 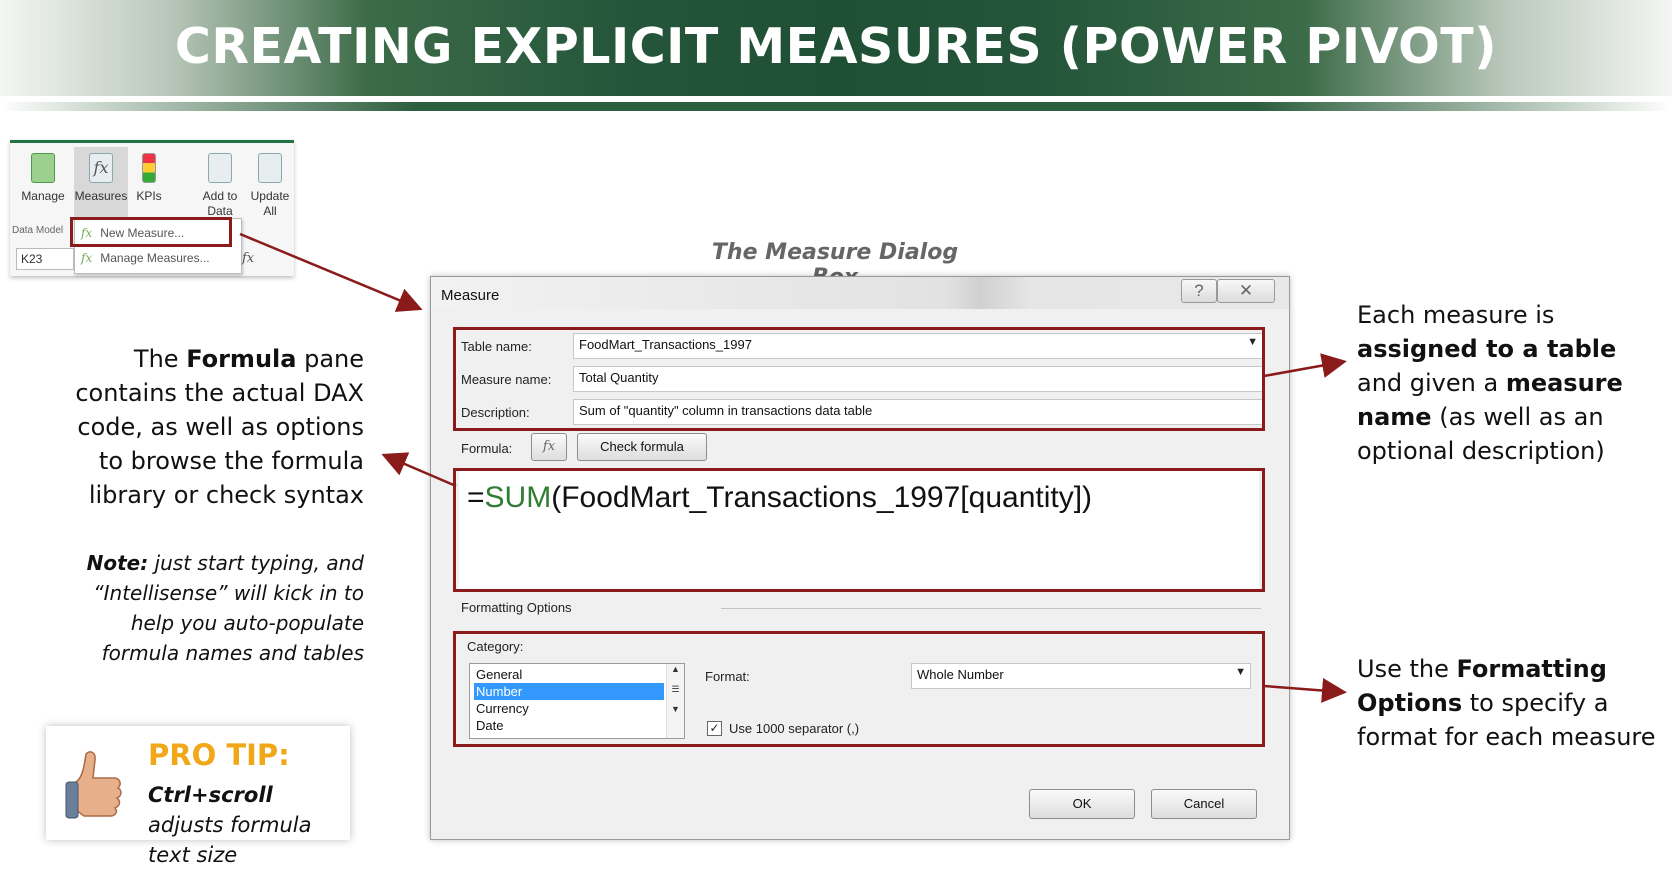 What do you see at coordinates (642, 447) in the screenshot?
I see `check-formula-button: Check formula` at bounding box center [642, 447].